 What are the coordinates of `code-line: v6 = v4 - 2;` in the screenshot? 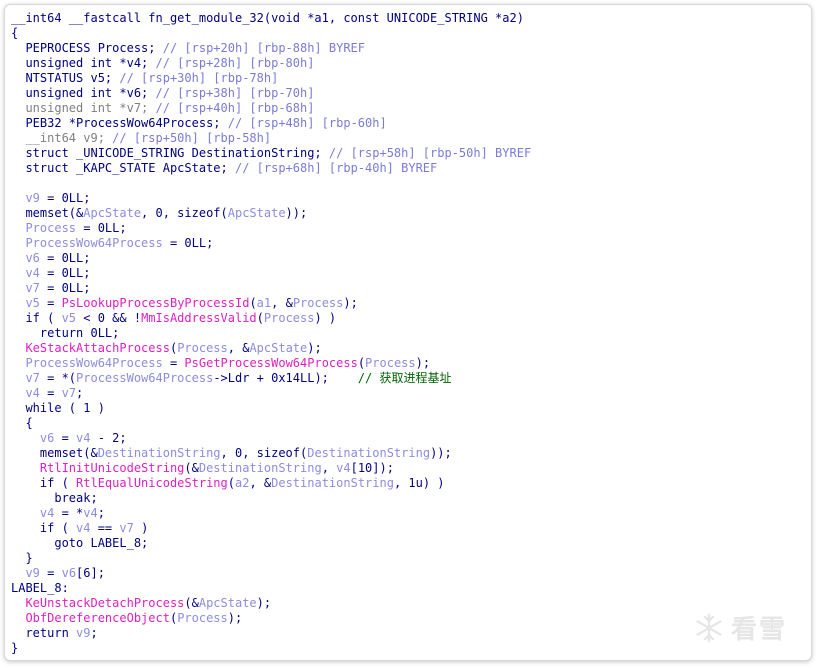 It's located at (271, 438).